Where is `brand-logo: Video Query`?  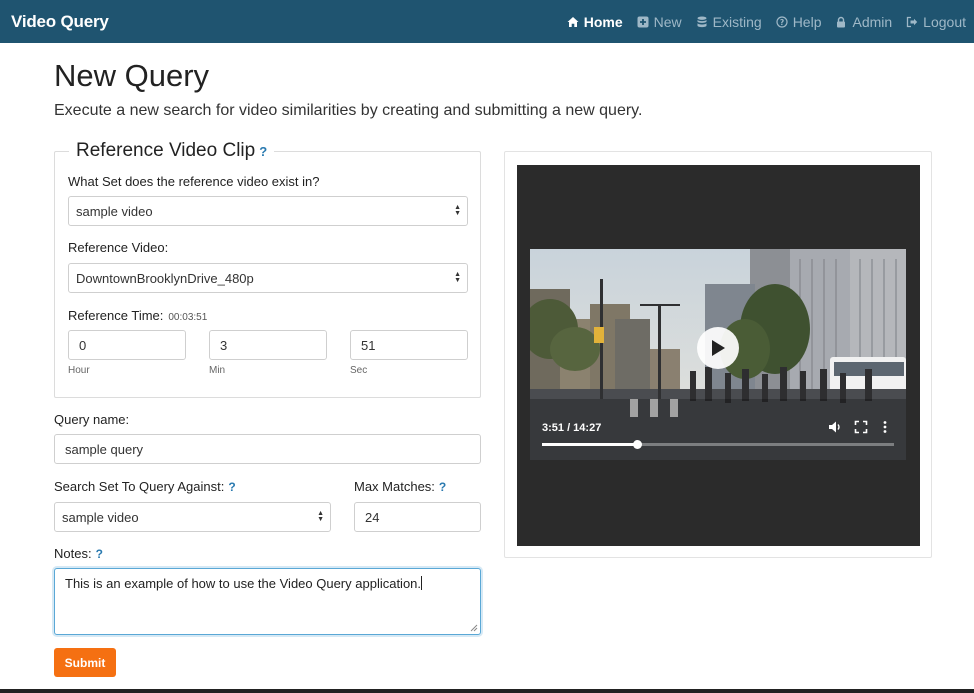 brand-logo: Video Query is located at coordinates (60, 22).